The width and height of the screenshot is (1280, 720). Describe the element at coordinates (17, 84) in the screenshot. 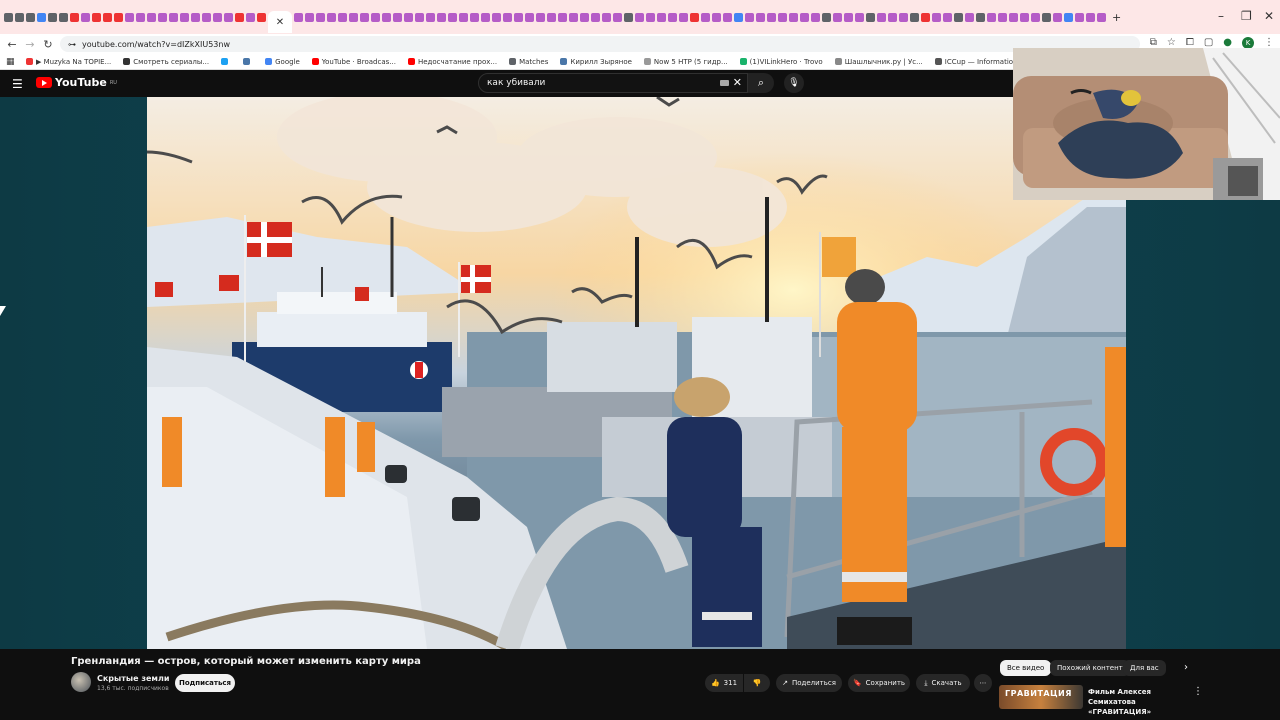

I see `menu-icon: ☰` at that location.